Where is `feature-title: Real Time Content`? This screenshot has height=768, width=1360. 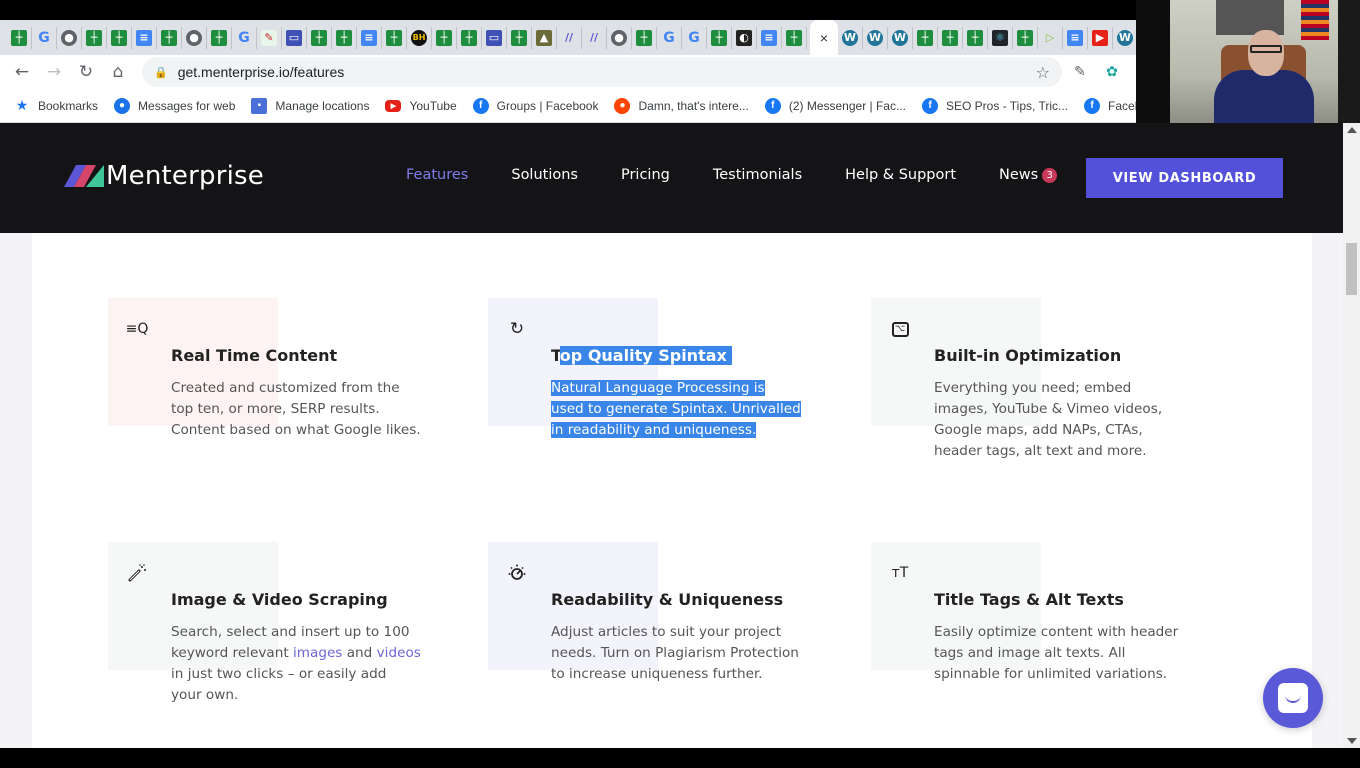 feature-title: Real Time Content is located at coordinates (254, 355).